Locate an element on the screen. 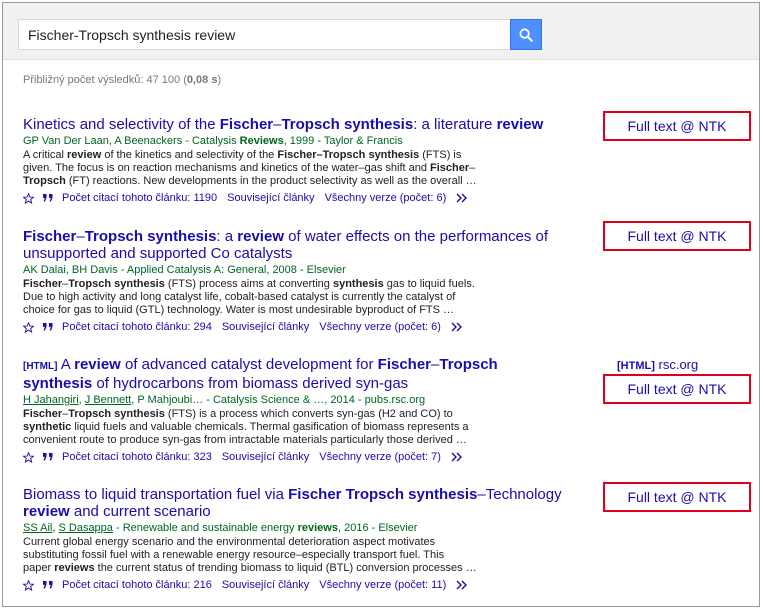 The width and height of the screenshot is (764, 611). author-link: SS Ail is located at coordinates (37, 528).